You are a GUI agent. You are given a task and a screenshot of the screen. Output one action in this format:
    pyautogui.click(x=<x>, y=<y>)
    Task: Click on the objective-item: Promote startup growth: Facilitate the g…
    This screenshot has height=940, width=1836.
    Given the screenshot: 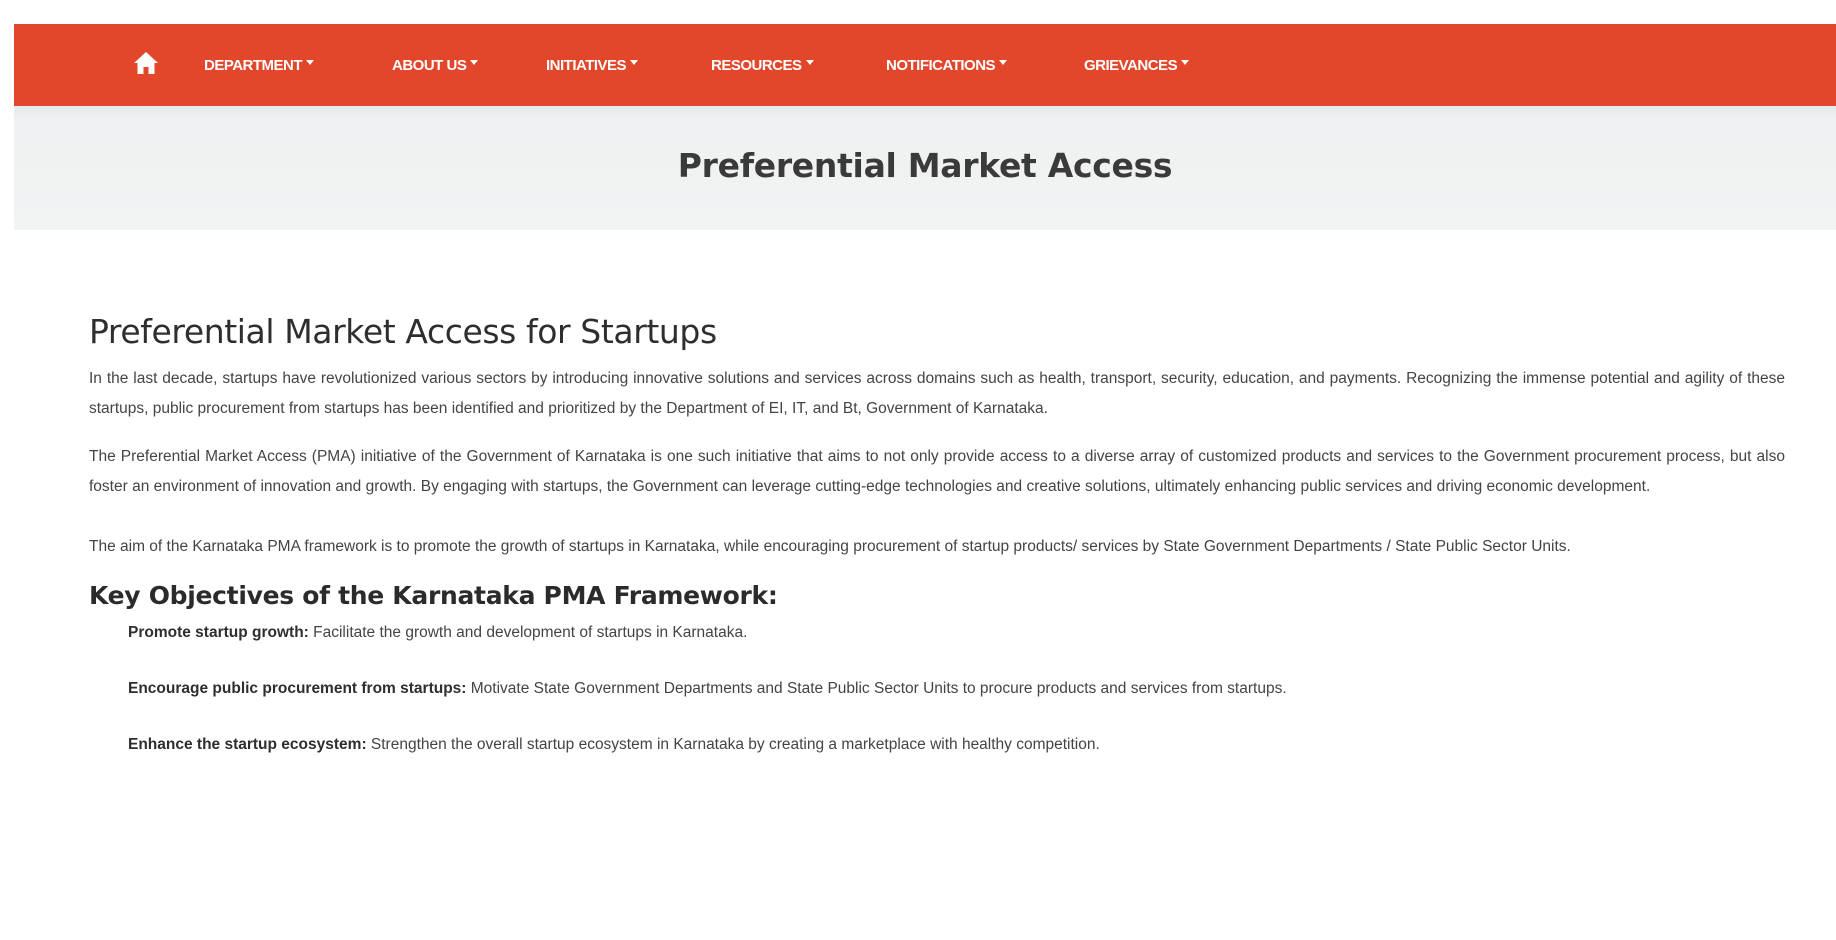 What is the action you would take?
    pyautogui.click(x=956, y=633)
    